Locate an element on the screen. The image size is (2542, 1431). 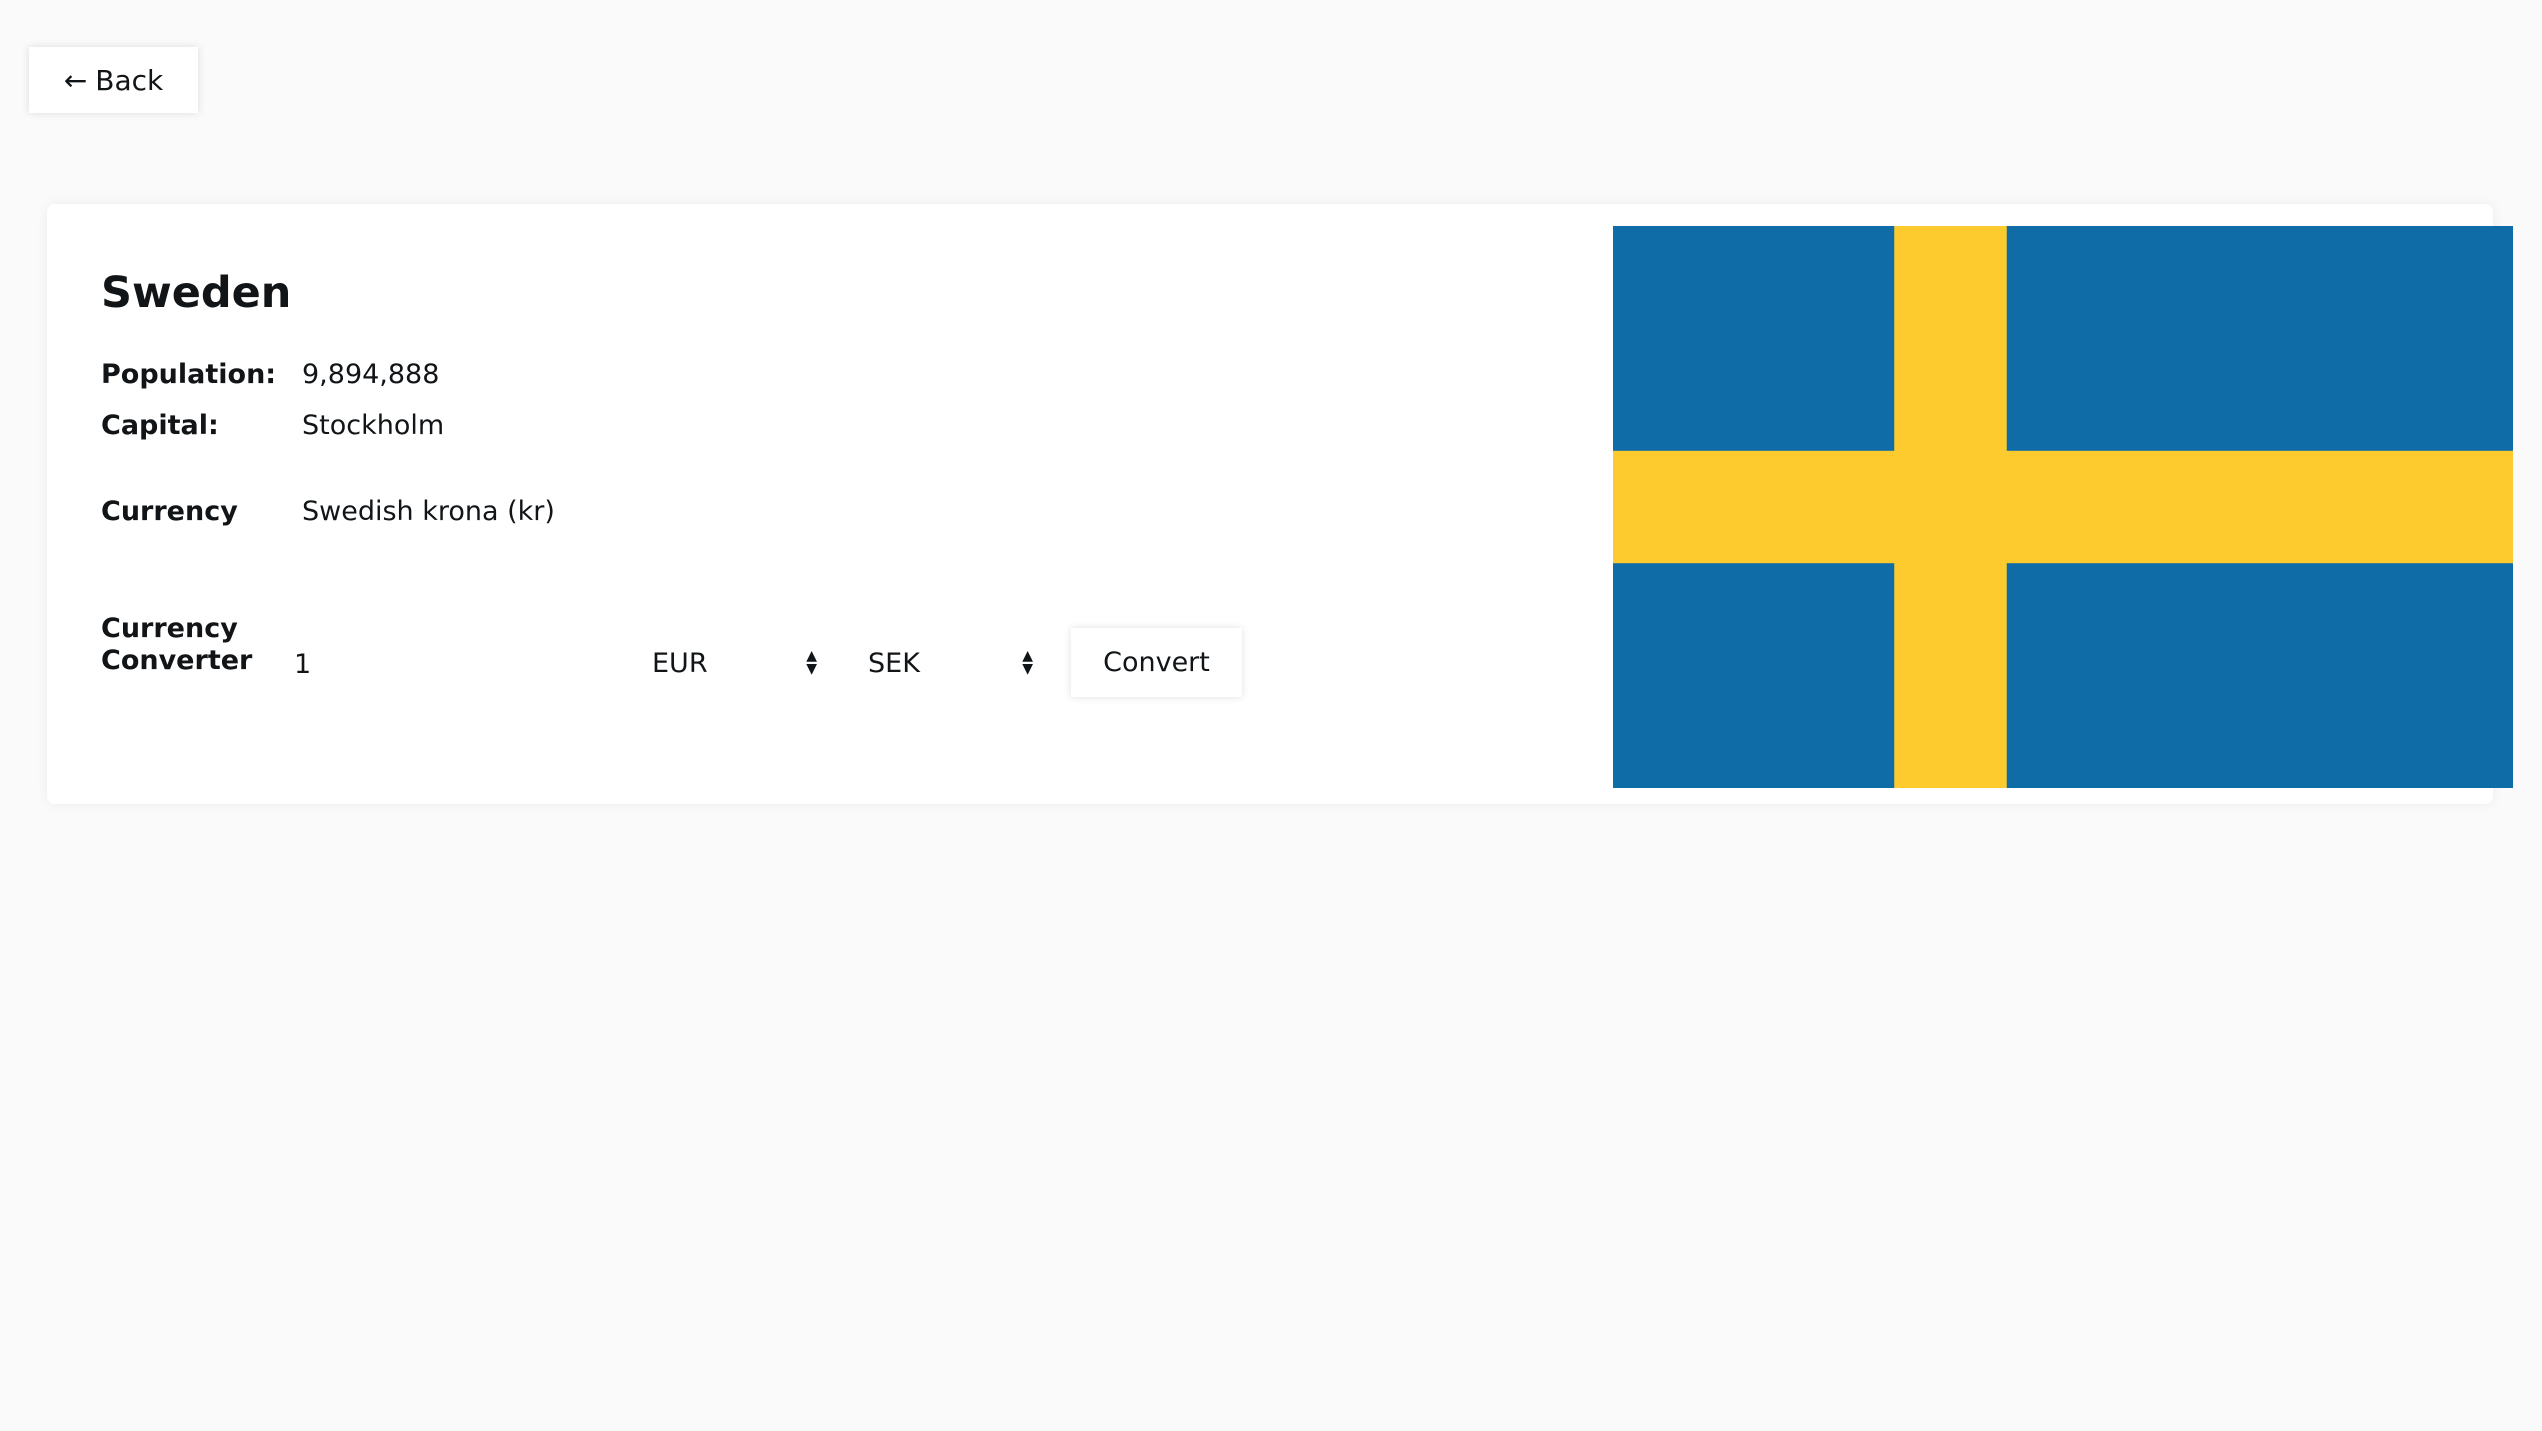
sweden-flag is located at coordinates (2063, 507).